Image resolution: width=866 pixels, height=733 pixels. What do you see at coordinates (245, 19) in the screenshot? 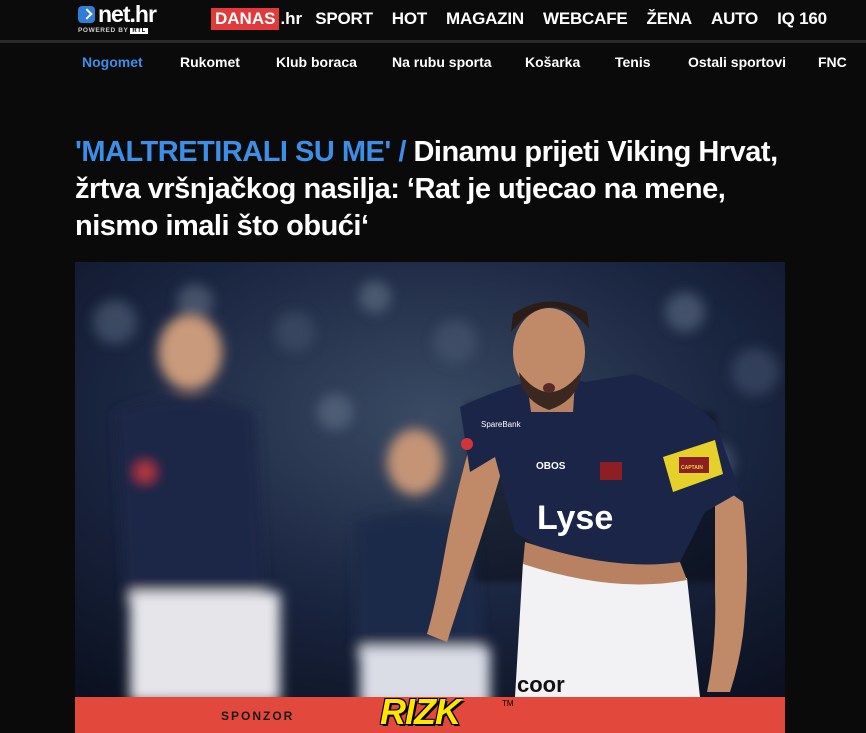
I see `danas-logo-box: DANAS` at bounding box center [245, 19].